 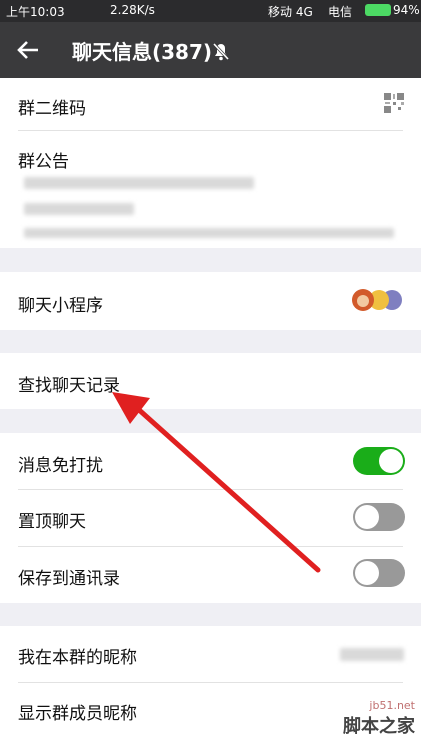 What do you see at coordinates (216, 482) in the screenshot?
I see `red-annotation-arrow` at bounding box center [216, 482].